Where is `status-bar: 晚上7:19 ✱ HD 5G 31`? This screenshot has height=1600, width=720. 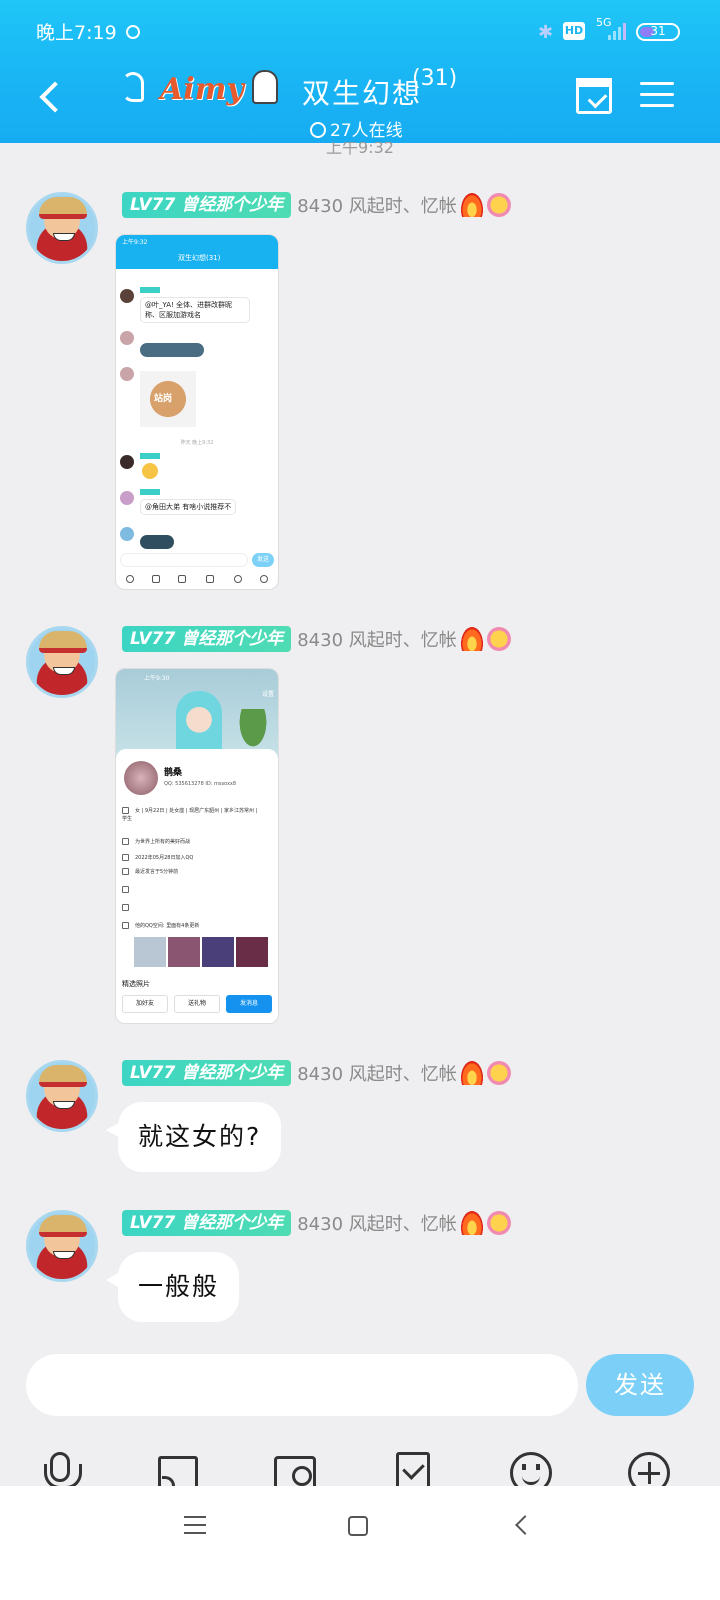
status-bar: 晚上7:19 ✱ HD 5G 31 is located at coordinates (360, 30).